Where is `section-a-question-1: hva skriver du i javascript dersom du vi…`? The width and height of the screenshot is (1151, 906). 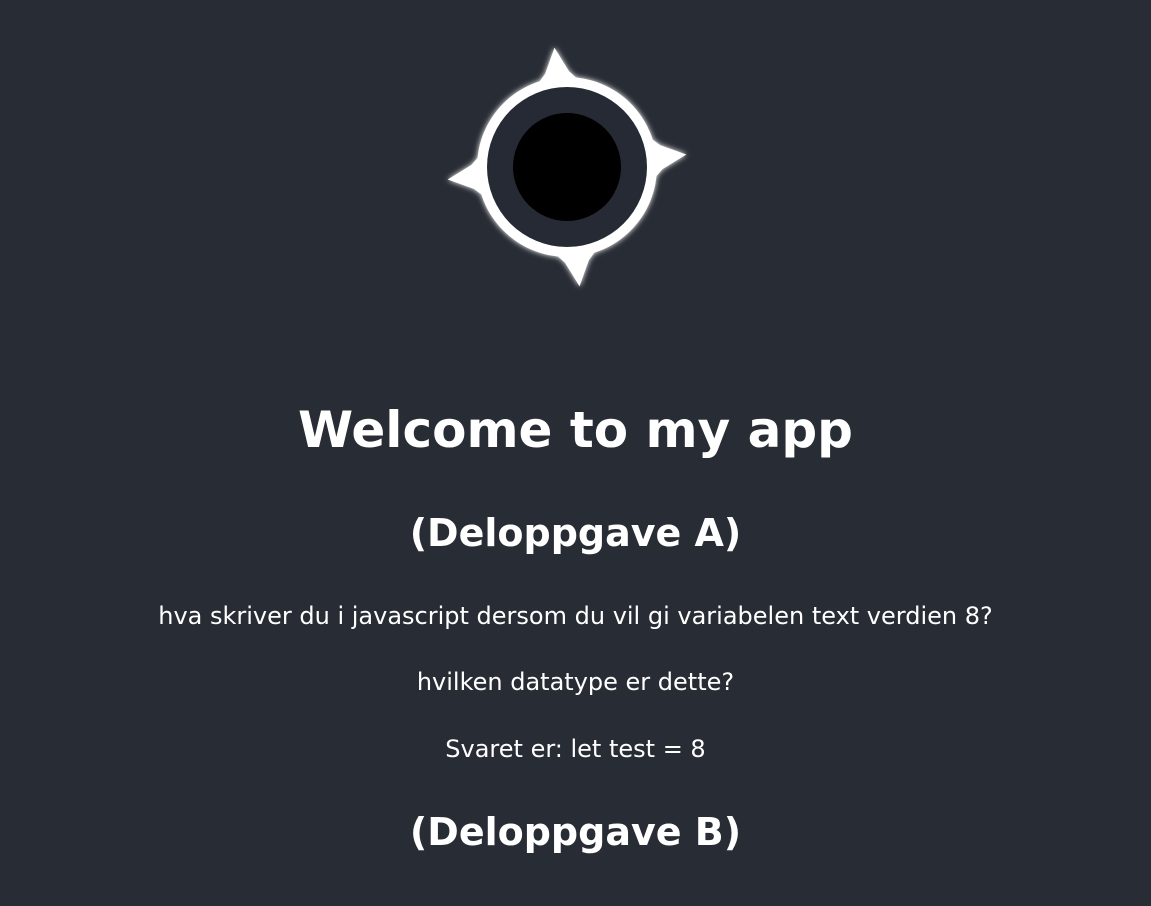 section-a-question-1: hva skriver du i javascript dersom du vi… is located at coordinates (575, 616).